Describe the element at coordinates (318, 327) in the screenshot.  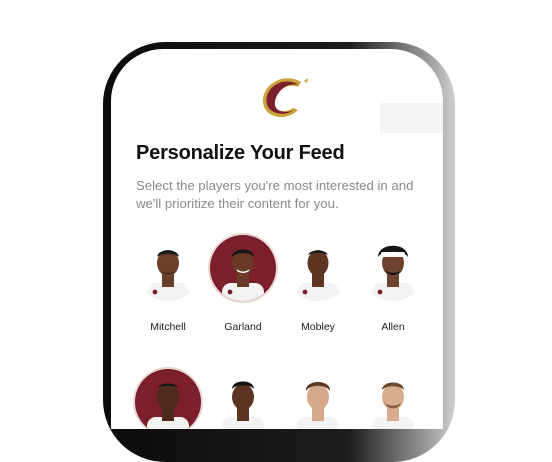
I see `player-name: Mobley` at that location.